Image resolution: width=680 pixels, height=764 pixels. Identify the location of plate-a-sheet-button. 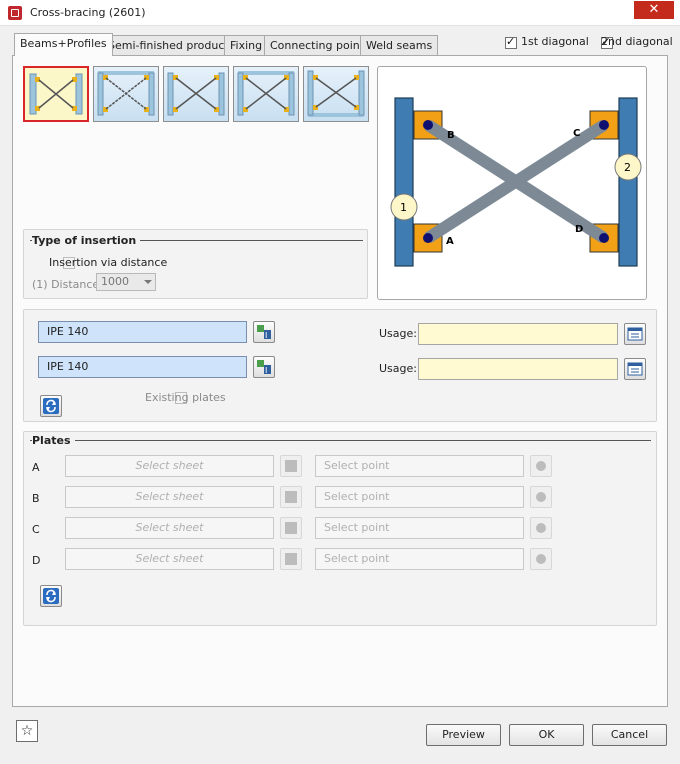
(291, 466).